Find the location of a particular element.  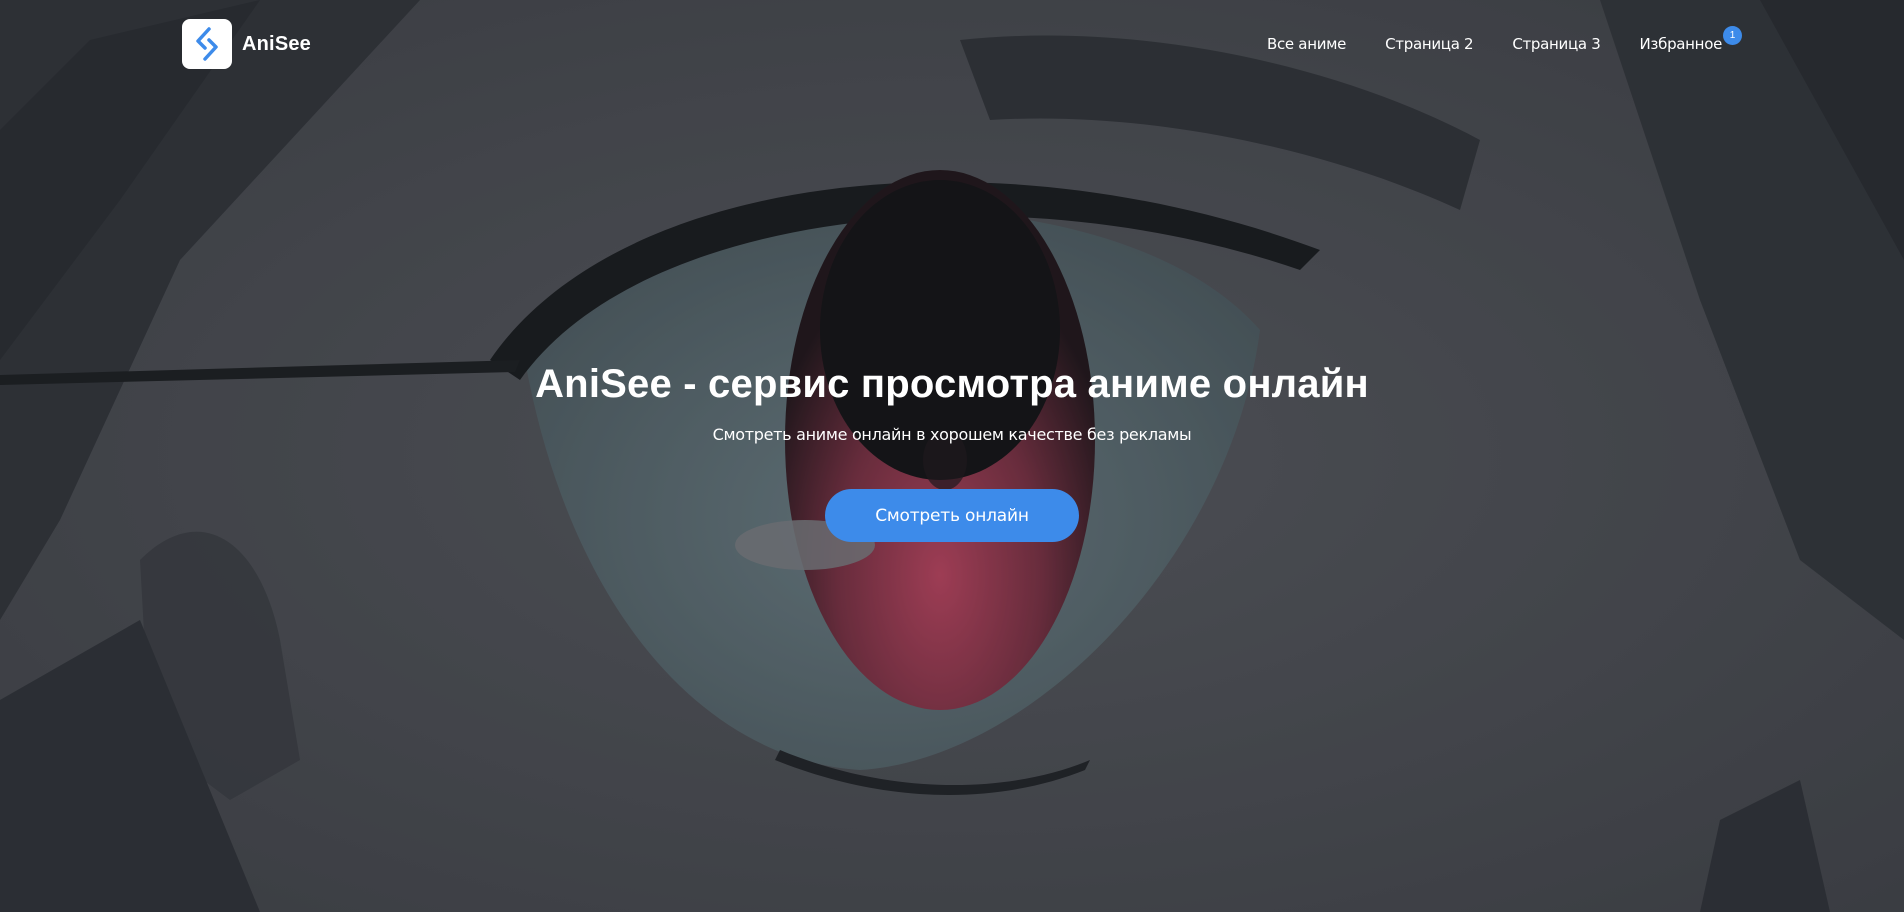

nav-item-favorites-label: Избранное is located at coordinates (1681, 44).